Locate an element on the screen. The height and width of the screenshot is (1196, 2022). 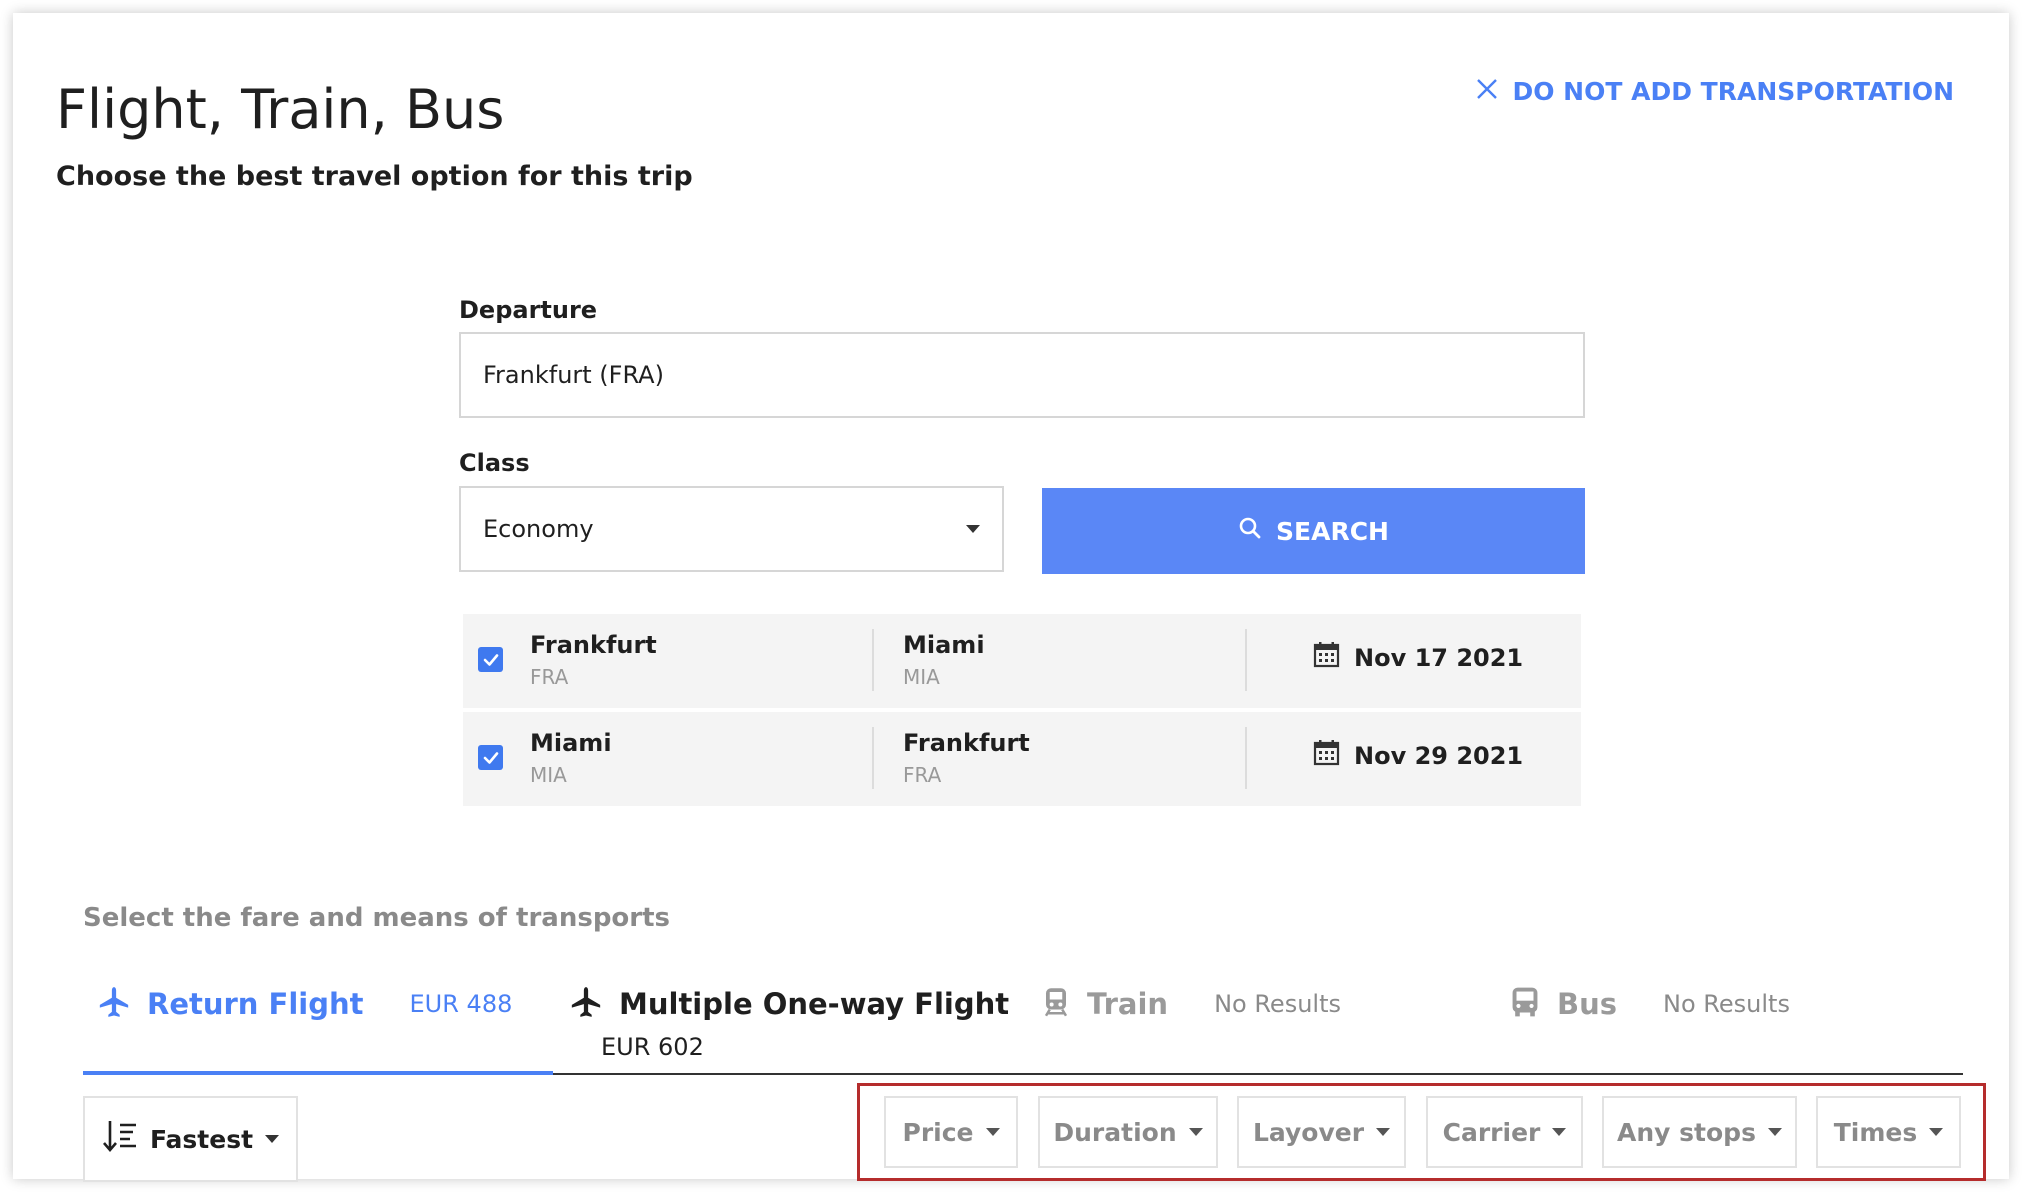
do-not-add-transportation-label: DO NOT ADD TRANSPORTATION is located at coordinates (1733, 91).